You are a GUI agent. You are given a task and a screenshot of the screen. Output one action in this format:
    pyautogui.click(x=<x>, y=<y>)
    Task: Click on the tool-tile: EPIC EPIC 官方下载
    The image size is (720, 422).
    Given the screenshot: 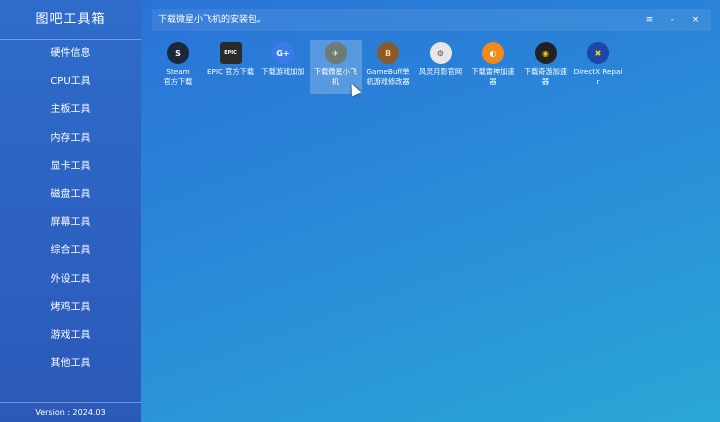 What is the action you would take?
    pyautogui.click(x=231, y=67)
    